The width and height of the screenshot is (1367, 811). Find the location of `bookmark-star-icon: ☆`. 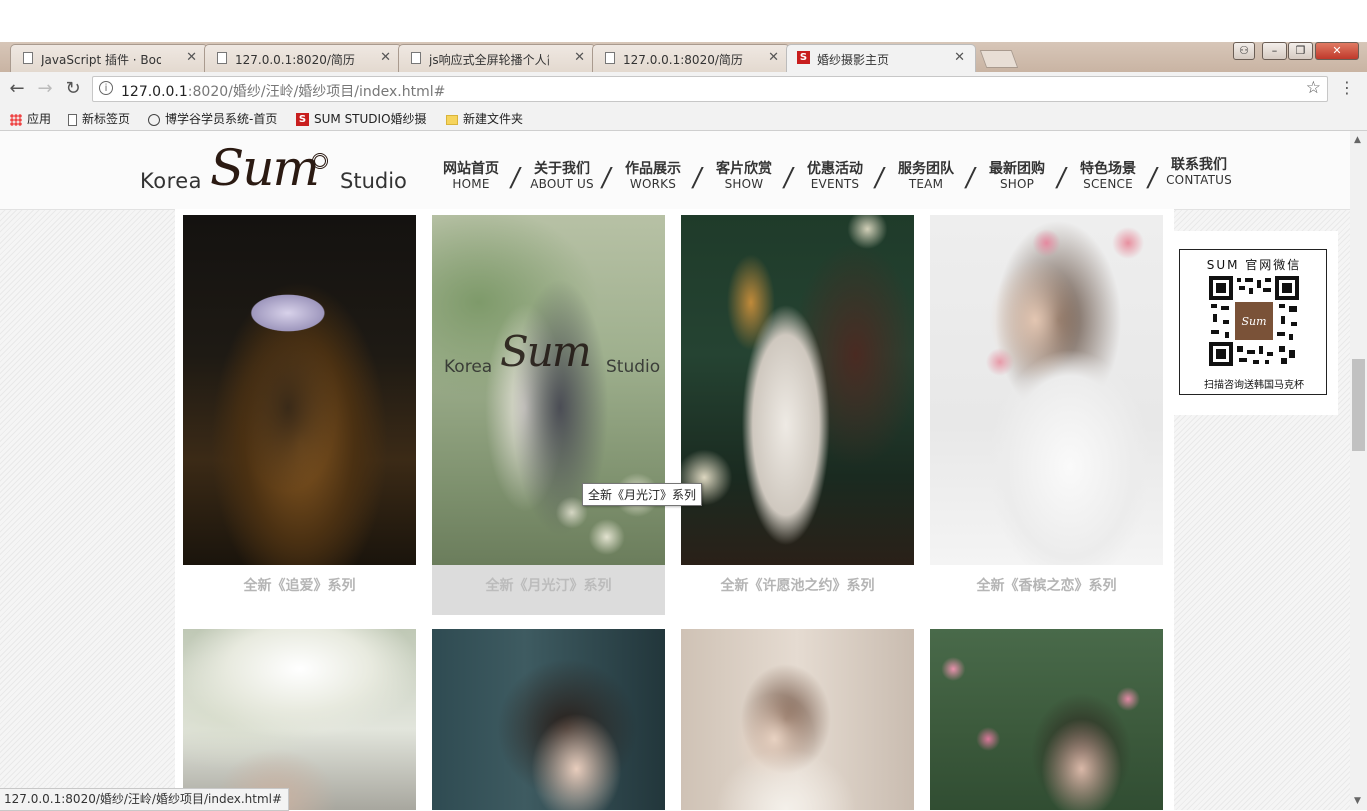

bookmark-star-icon: ☆ is located at coordinates (1313, 88).